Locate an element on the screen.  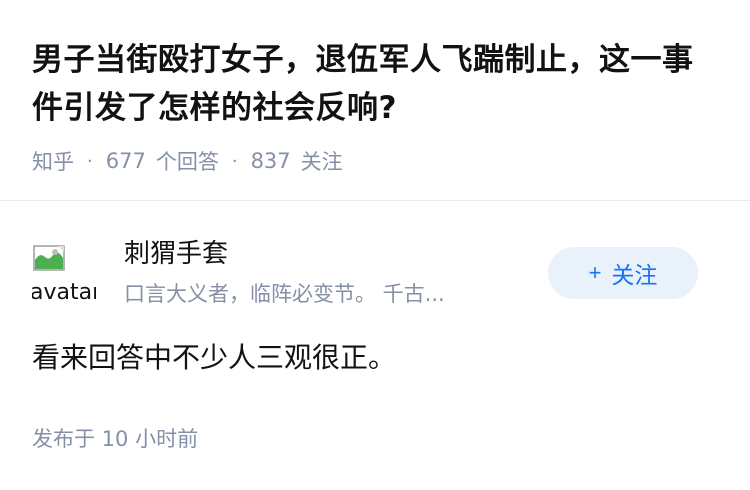
answer-count-label: 个回答 is located at coordinates (187, 162).